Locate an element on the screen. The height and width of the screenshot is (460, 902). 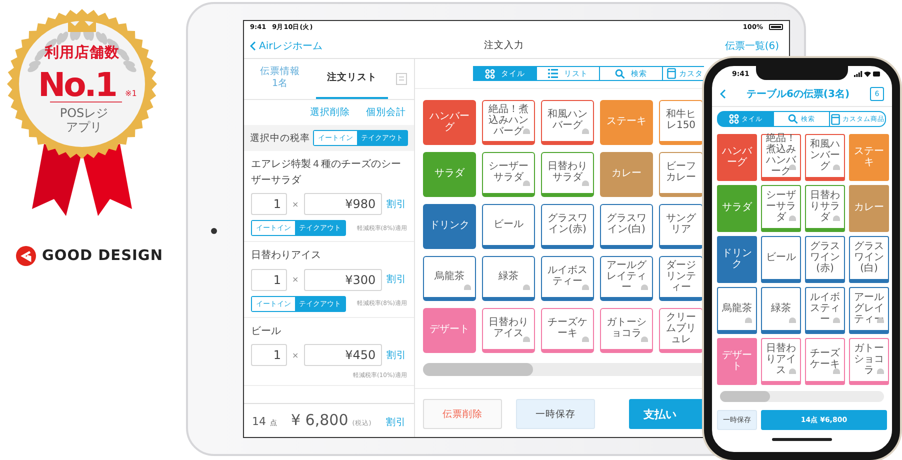
price-field: ¥300 is located at coordinates (343, 279).